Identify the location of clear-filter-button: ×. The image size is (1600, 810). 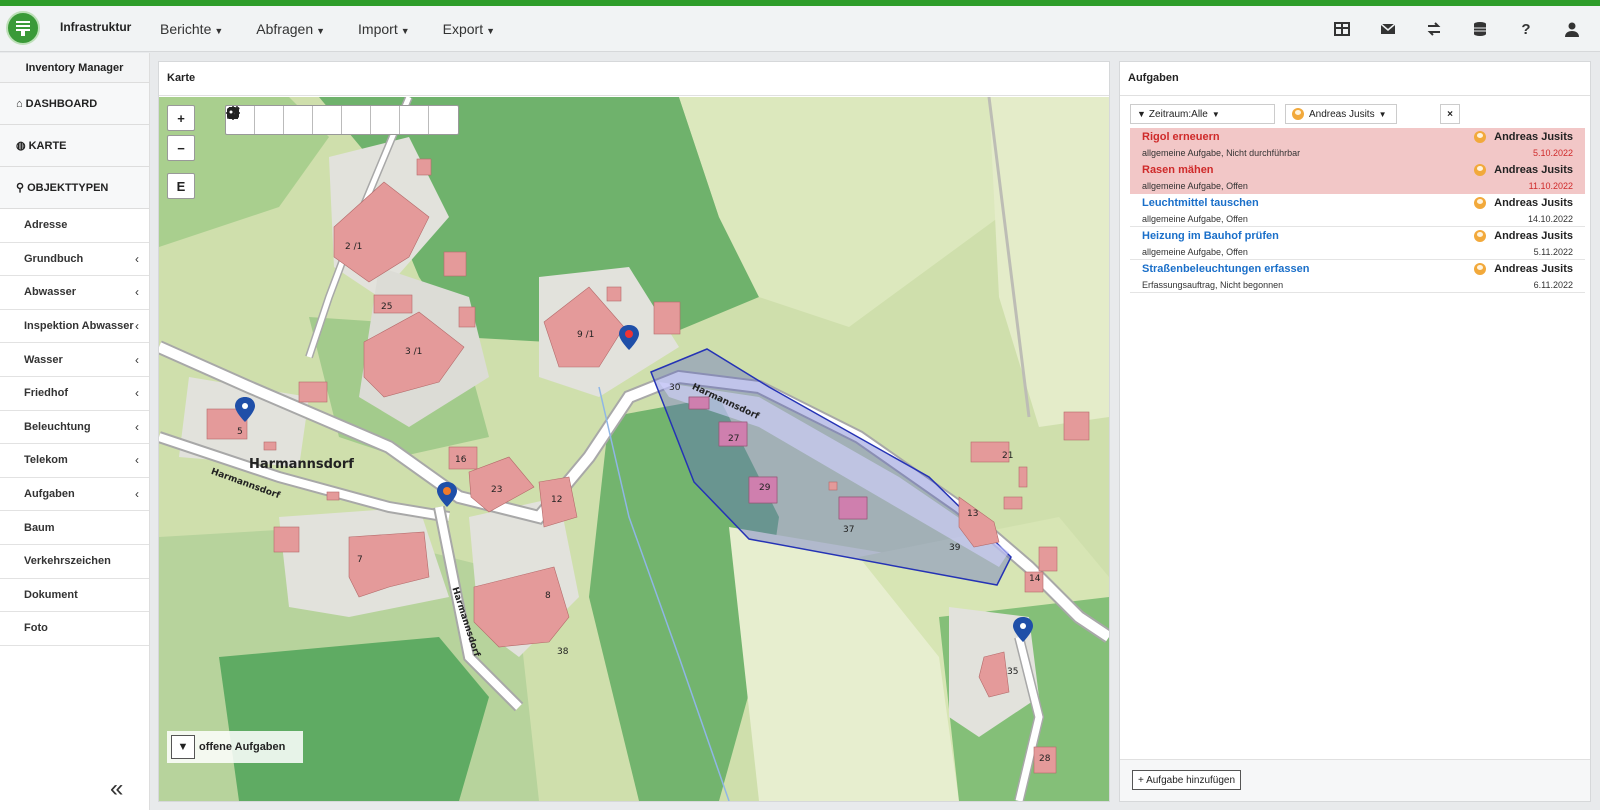
(1450, 114).